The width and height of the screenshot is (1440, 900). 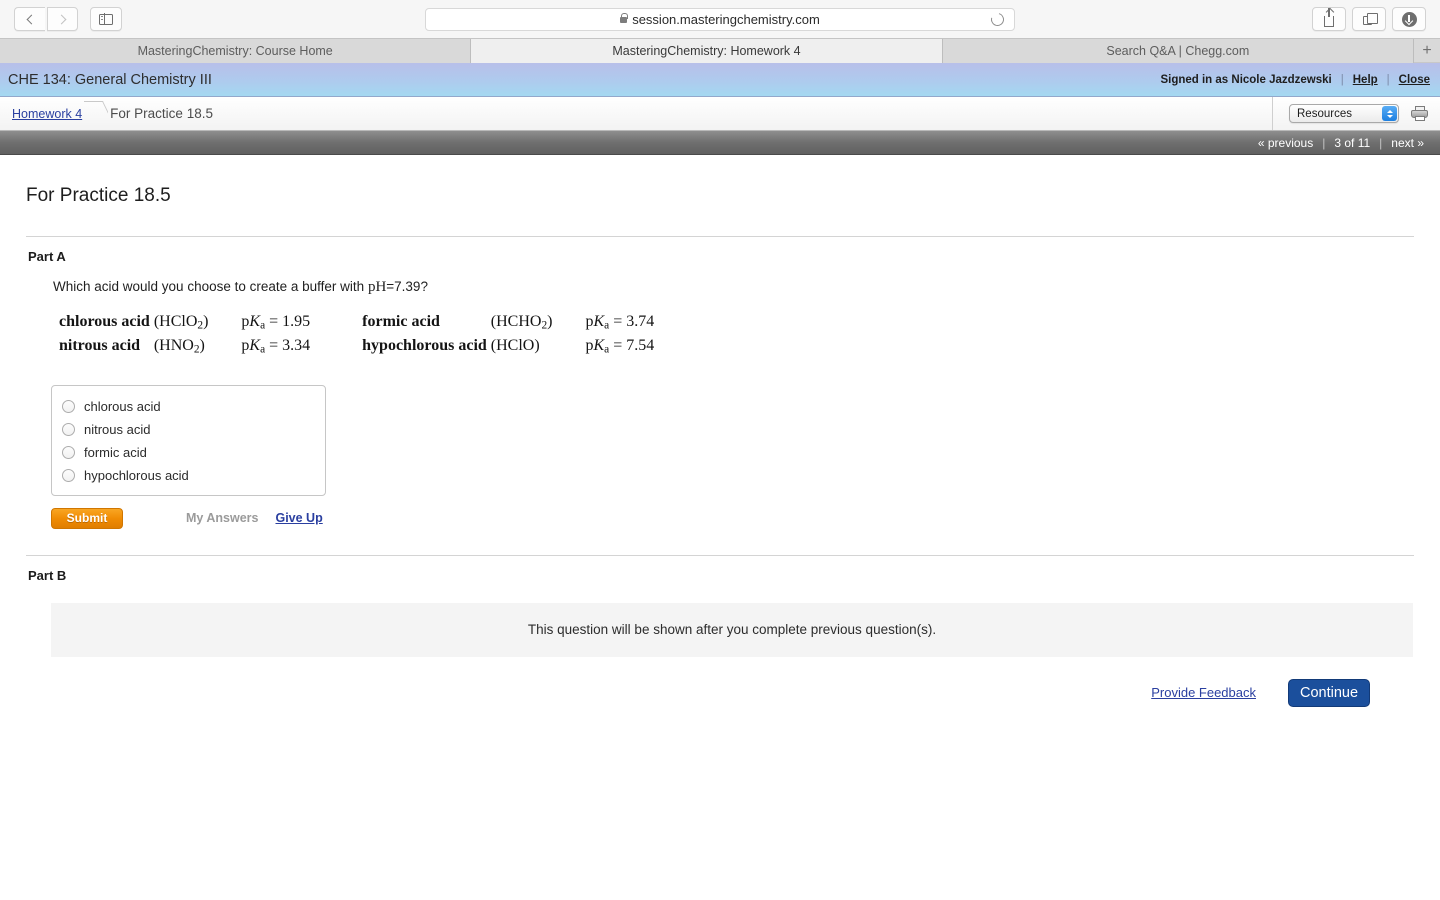 What do you see at coordinates (117, 429) in the screenshot?
I see `option-label: nitrous acid` at bounding box center [117, 429].